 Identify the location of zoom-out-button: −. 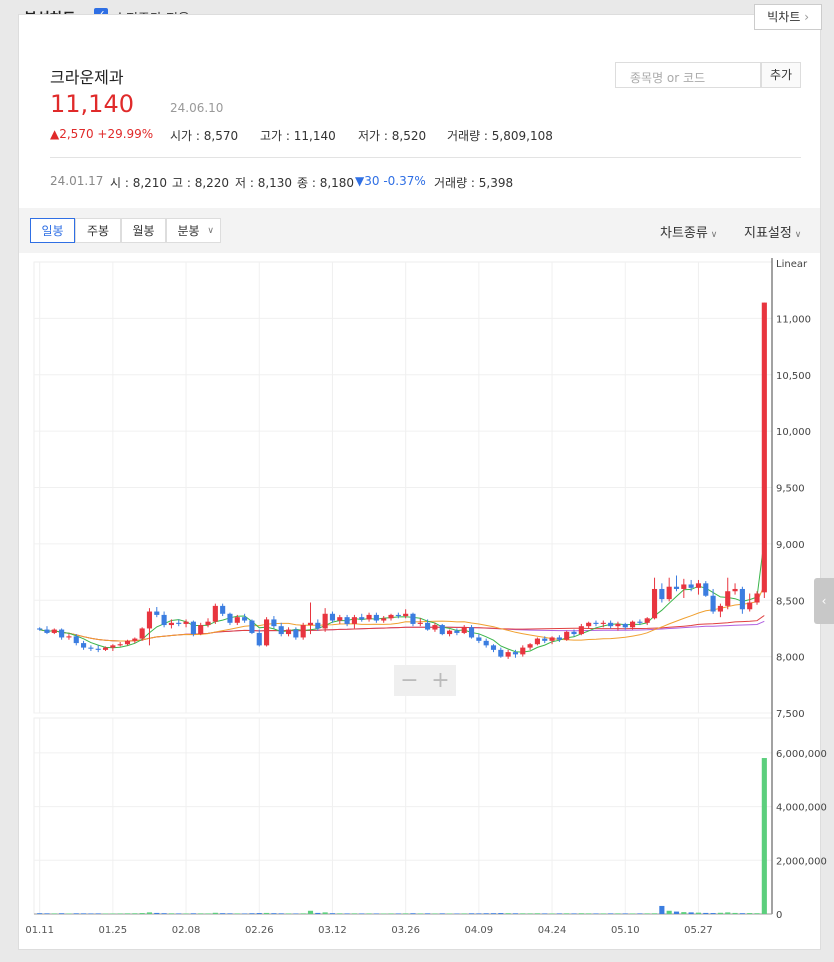
(409, 680).